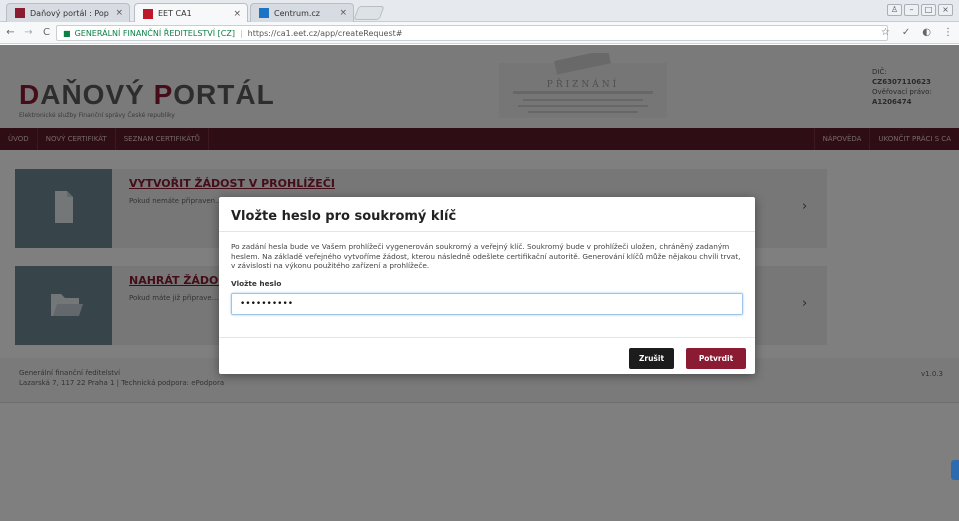  Describe the element at coordinates (906, 32) in the screenshot. I see `extension-icon: ✓` at that location.